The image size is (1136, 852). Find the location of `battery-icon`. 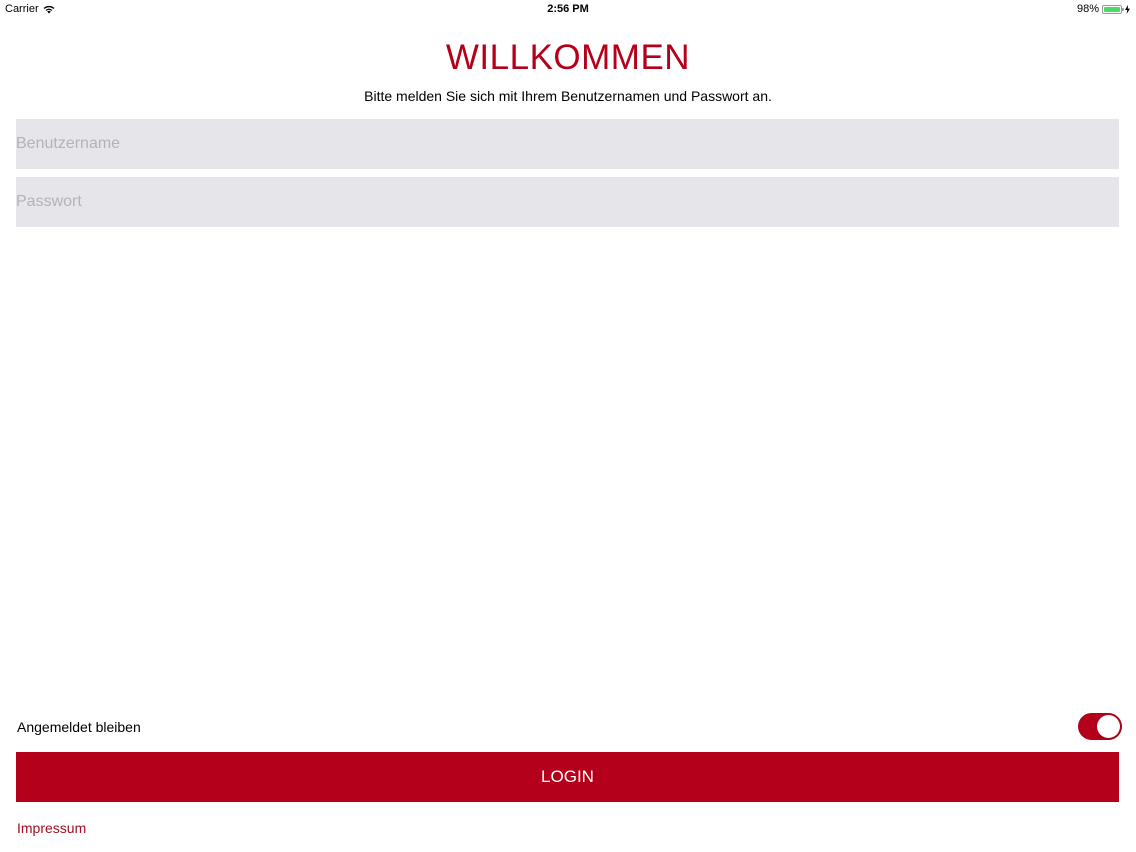

battery-icon is located at coordinates (1113, 9).